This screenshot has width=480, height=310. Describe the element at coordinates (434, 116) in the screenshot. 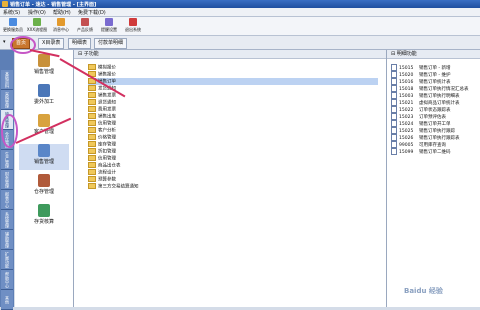

I see `detail-item: 15023 订单预评估表` at that location.